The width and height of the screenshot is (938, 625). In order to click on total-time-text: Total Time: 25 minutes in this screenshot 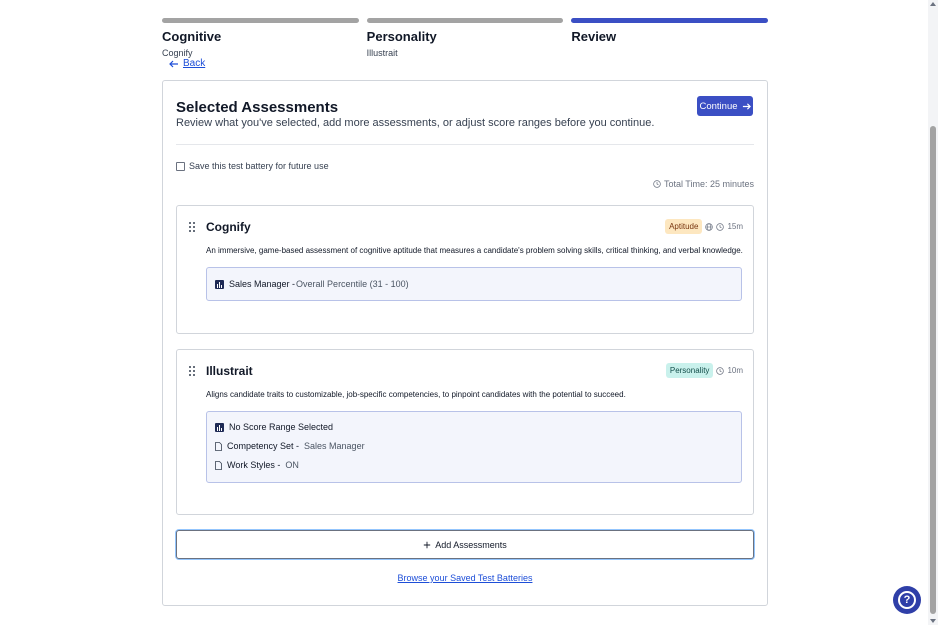, I will do `click(708, 184)`.